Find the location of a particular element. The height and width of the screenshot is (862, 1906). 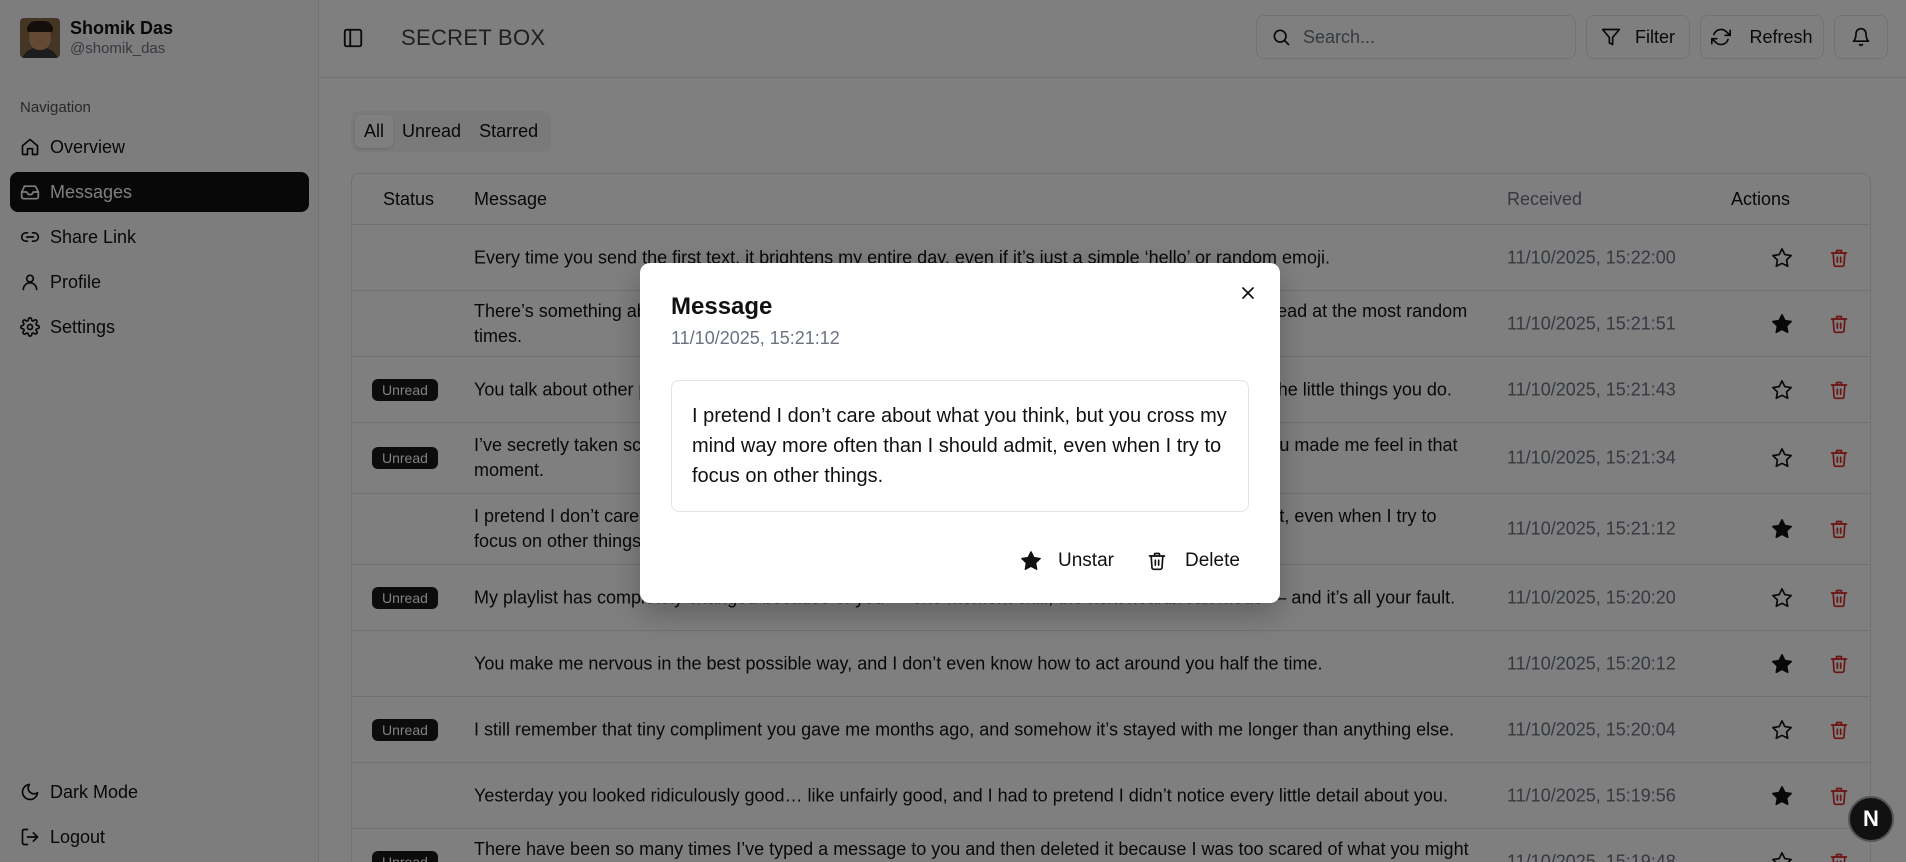

unstar-button: Unstar is located at coordinates (1067, 561).